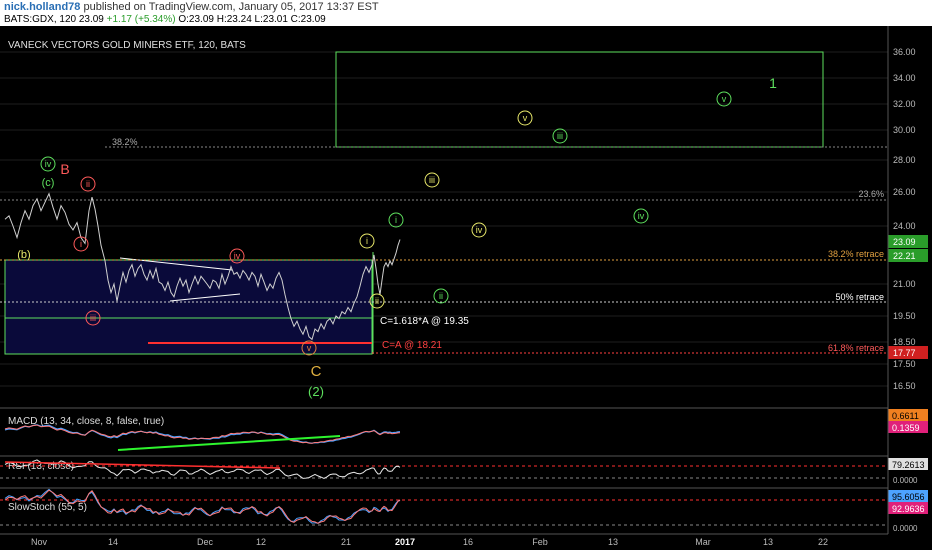 This screenshot has width=932, height=550. Describe the element at coordinates (48, 164) in the screenshot. I see `wave-label-iv-green: iv` at that location.